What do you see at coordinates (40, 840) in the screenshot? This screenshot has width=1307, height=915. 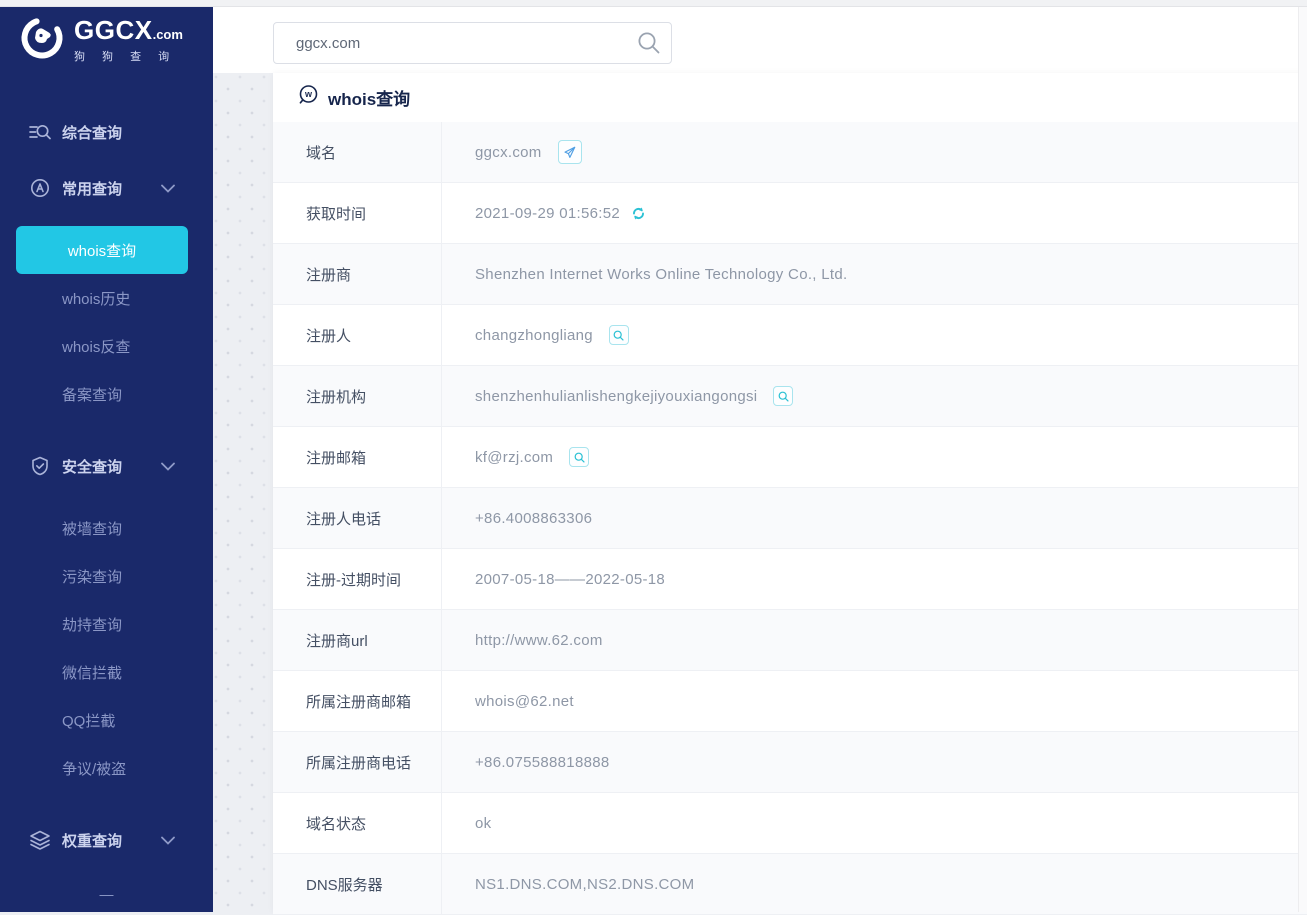 I see `layers-icon` at bounding box center [40, 840].